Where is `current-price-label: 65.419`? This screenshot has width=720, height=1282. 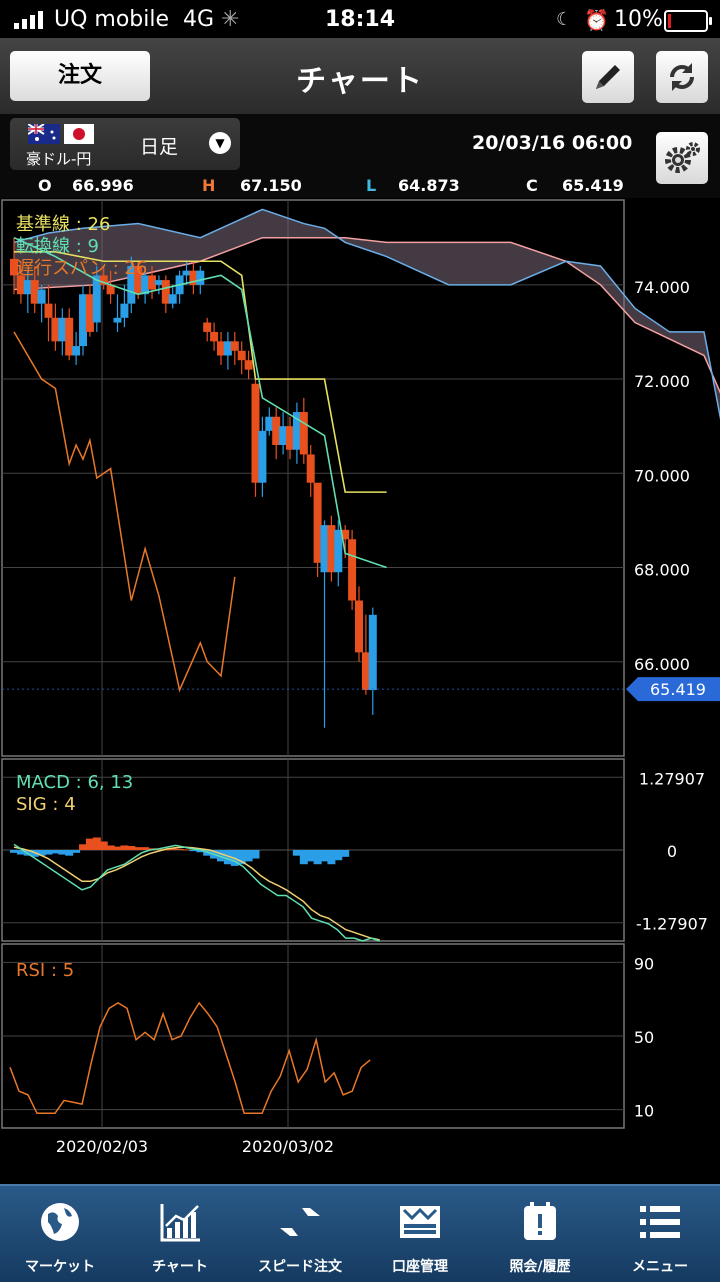
current-price-label: 65.419 is located at coordinates (678, 689).